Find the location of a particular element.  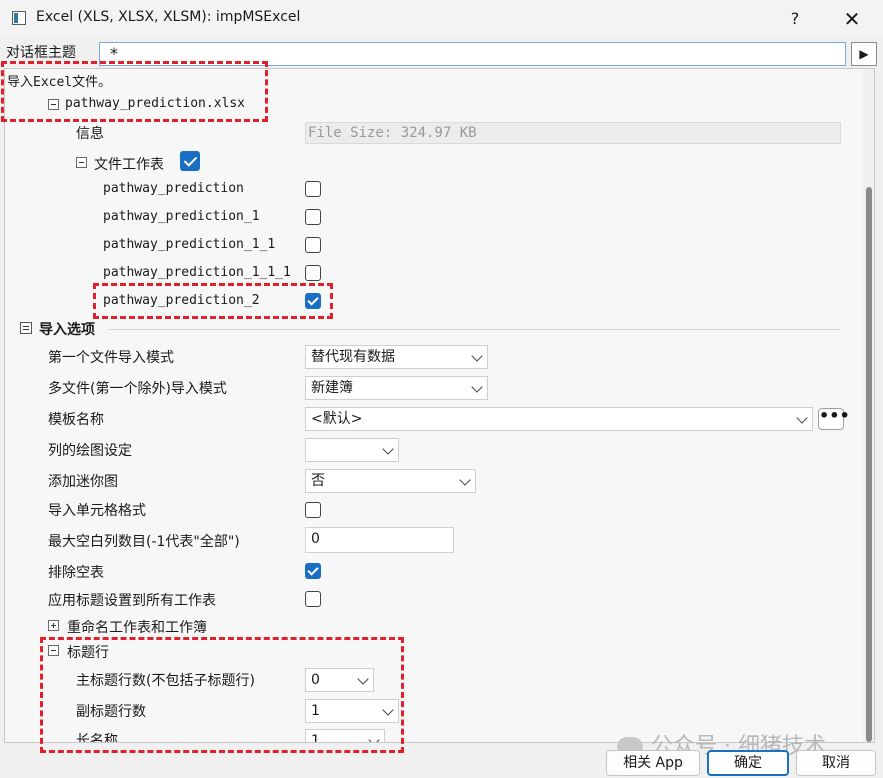

window-title: Excel (XLS, XLSX, XLSM): impMSExcel is located at coordinates (168, 17).